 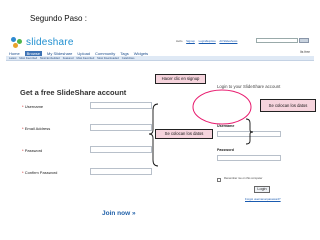 What do you see at coordinates (59, 53) in the screenshot?
I see `nav-my-slideshare: My Slideshare` at bounding box center [59, 53].